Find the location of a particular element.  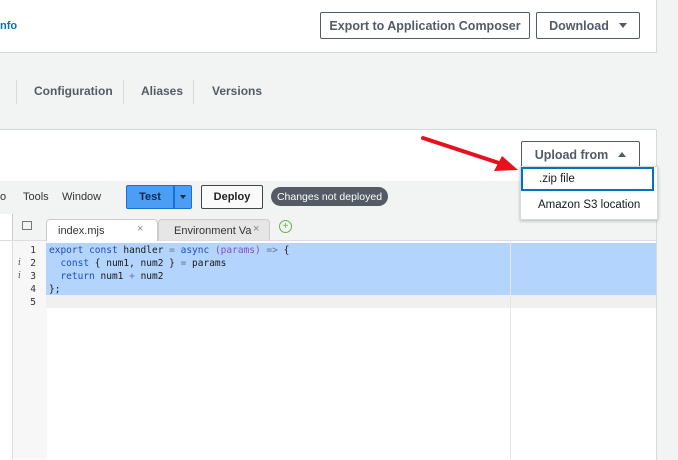

line-number: 2 is located at coordinates (33, 263).